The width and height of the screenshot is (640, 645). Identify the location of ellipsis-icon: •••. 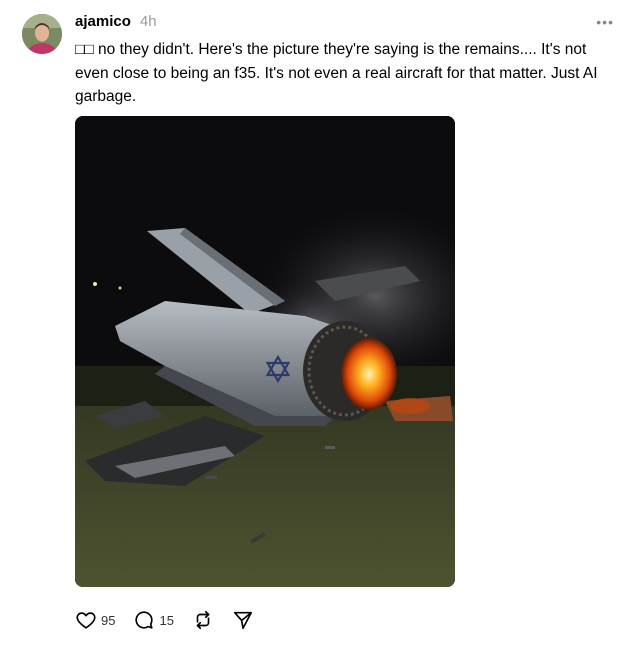
(605, 22).